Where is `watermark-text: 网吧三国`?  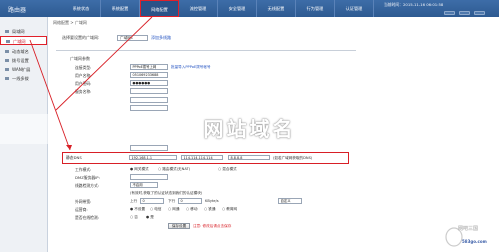 watermark-text: 网吧三国 is located at coordinates (468, 229).